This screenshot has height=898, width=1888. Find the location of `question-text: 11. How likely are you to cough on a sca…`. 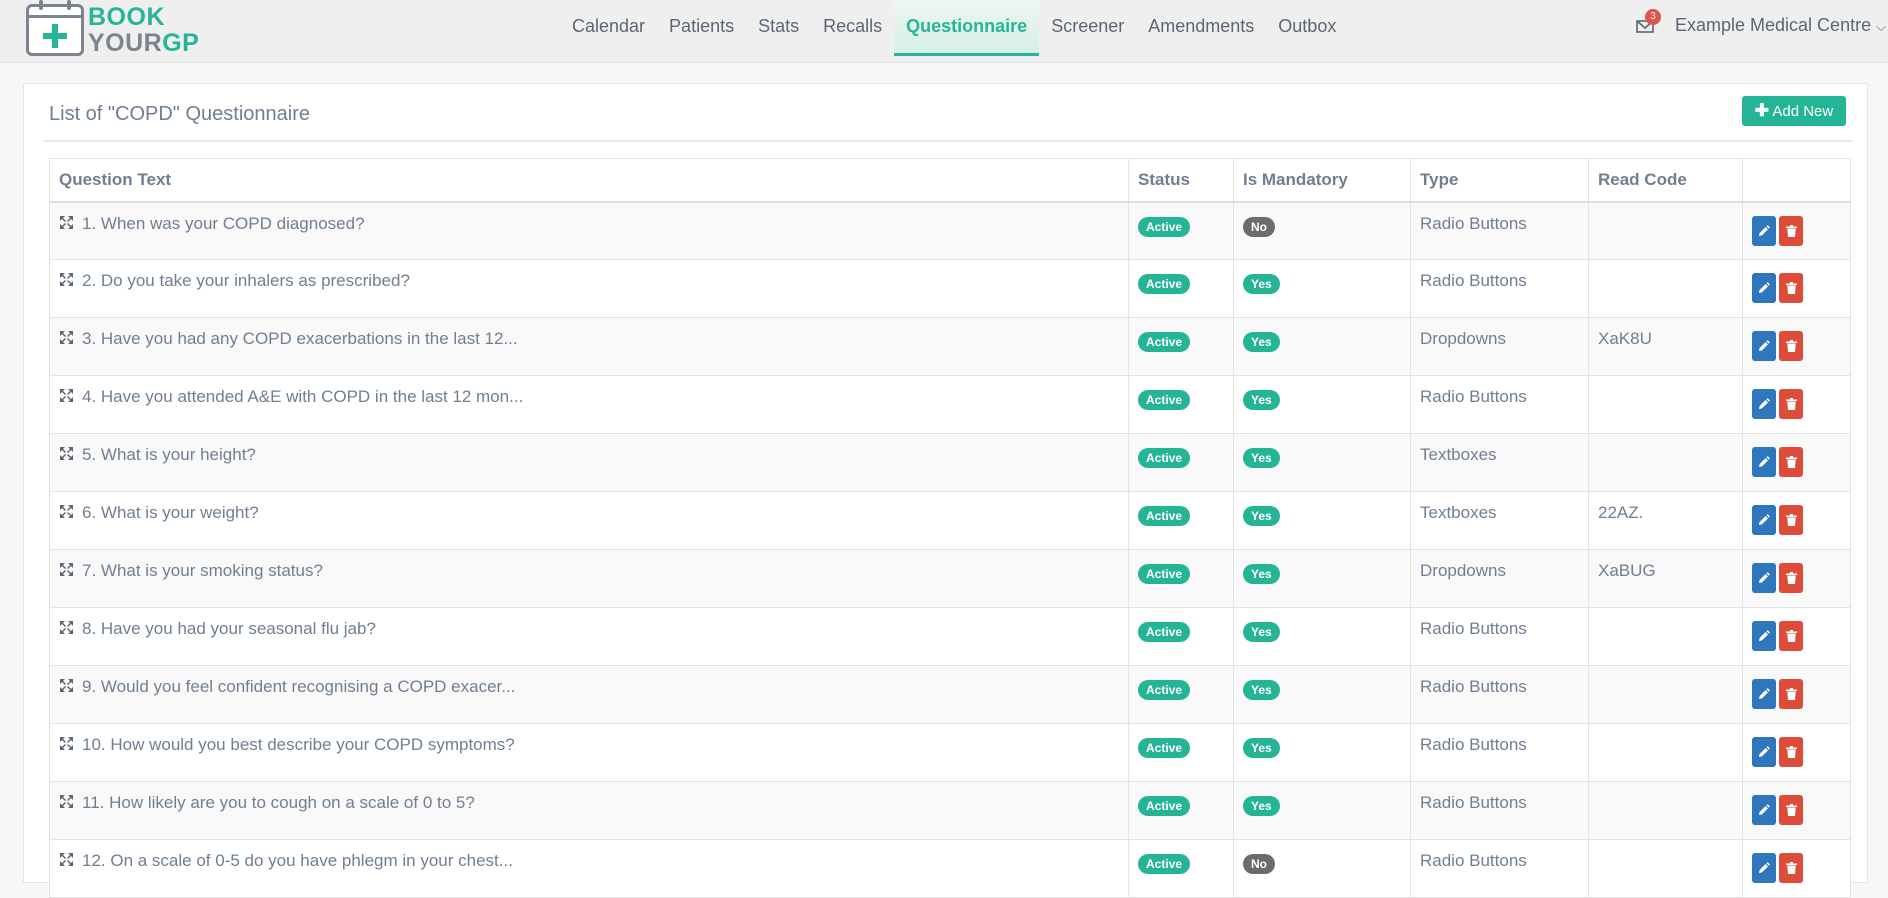

question-text: 11. How likely are you to cough on a sca… is located at coordinates (278, 802).